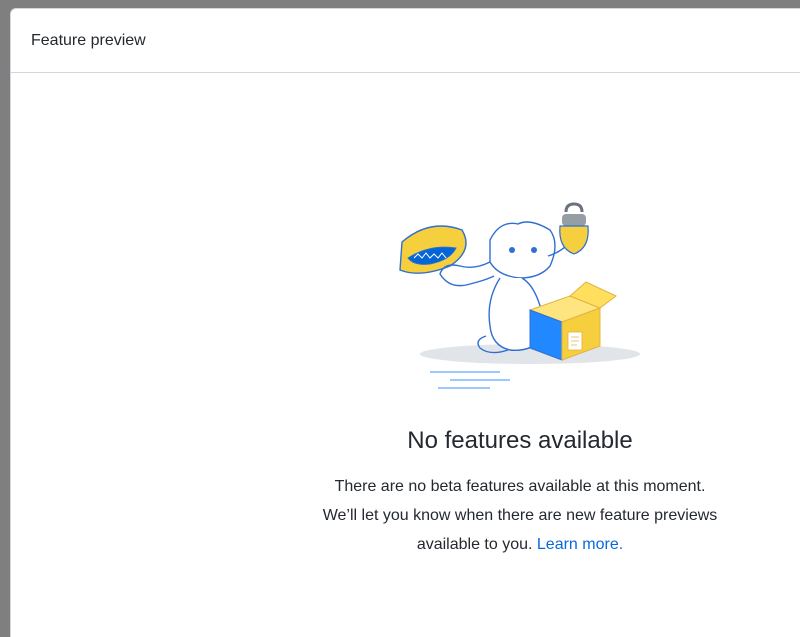 This screenshot has width=800, height=637. I want to click on description-line-3-prefix: available to you., so click(476, 544).